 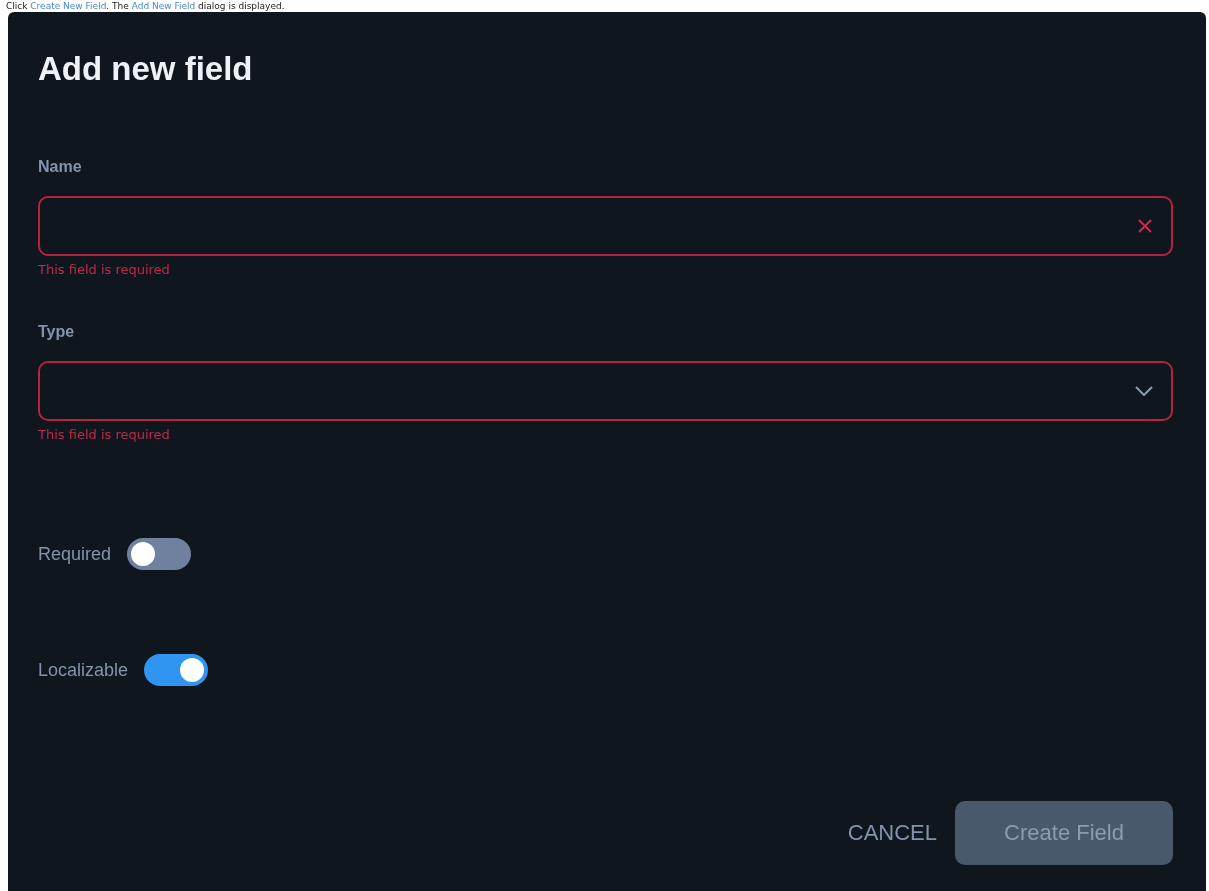 I want to click on instruction-text: Click Create New Field. The Add New Field dialog is displayed., so click(x=145, y=6).